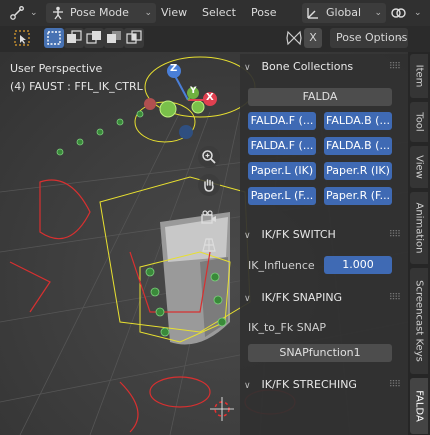 The height and width of the screenshot is (435, 430). Describe the element at coordinates (298, 234) in the screenshot. I see `ikfk-switch-title: IK/FK SWITCH` at that location.